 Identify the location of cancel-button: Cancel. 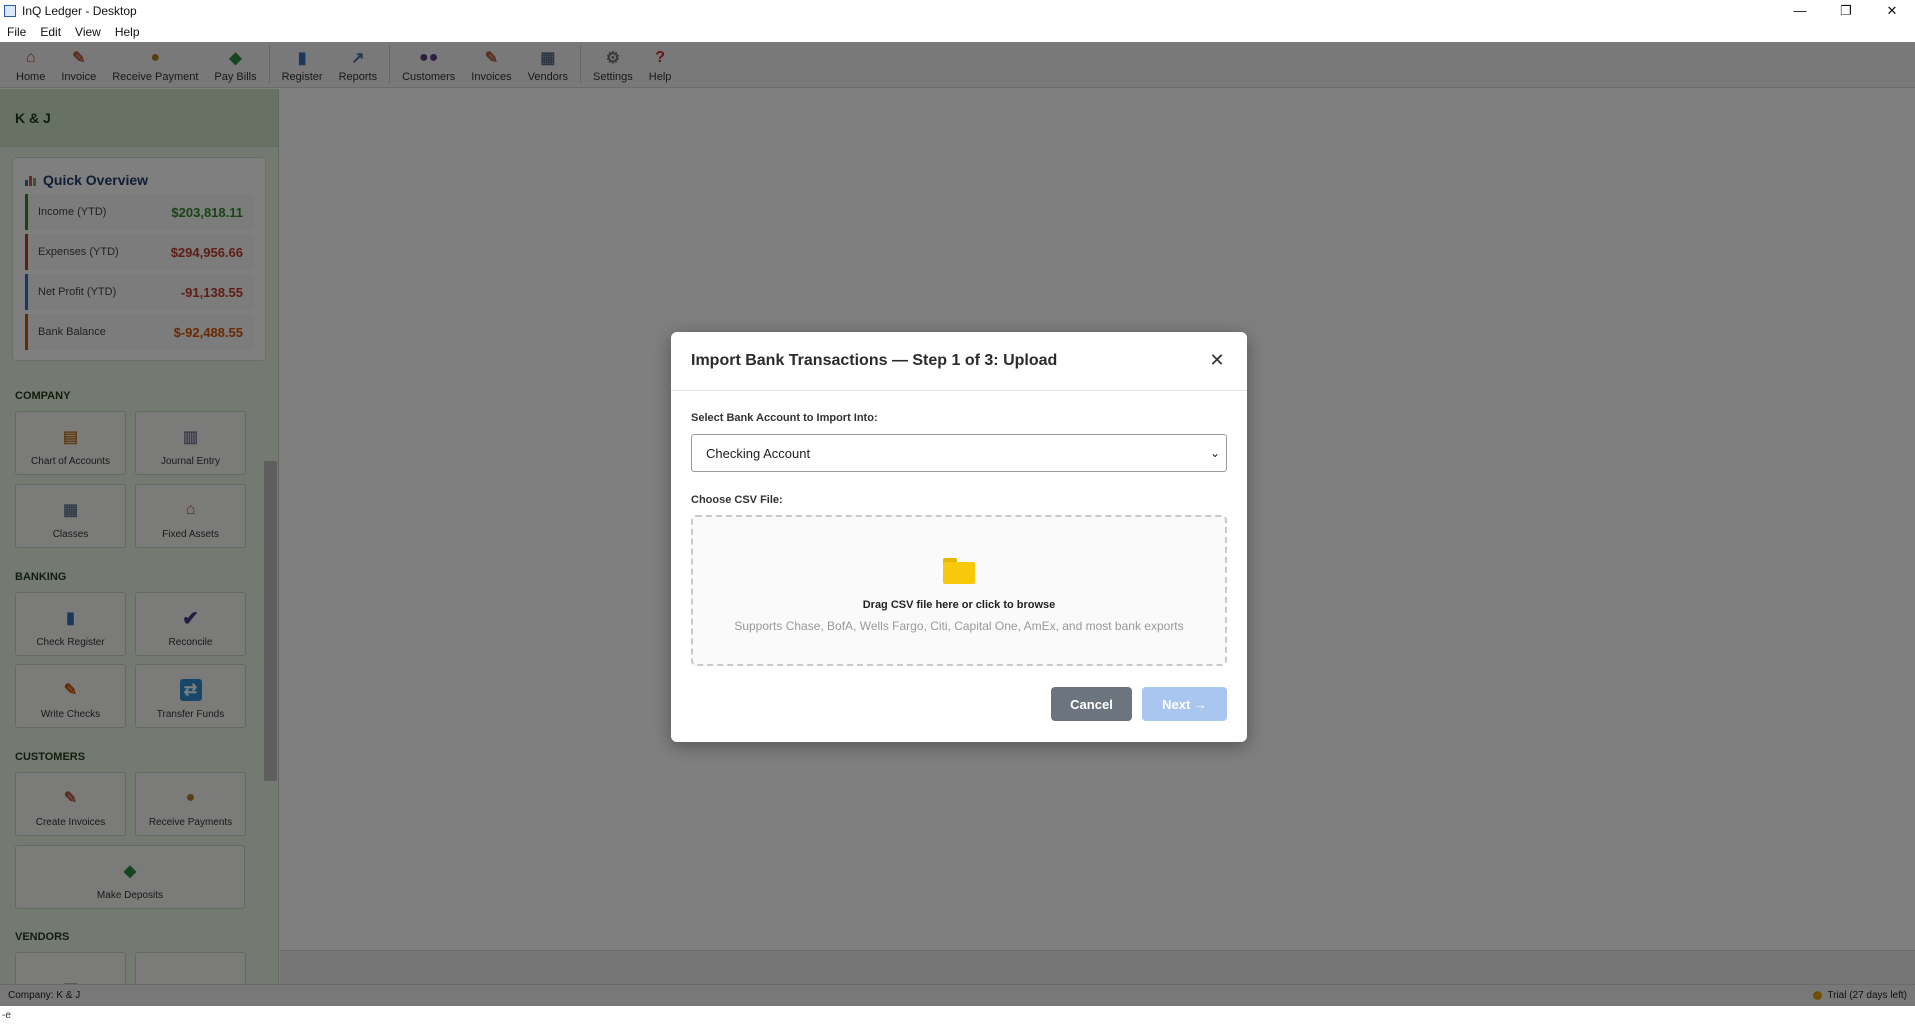
(1091, 704).